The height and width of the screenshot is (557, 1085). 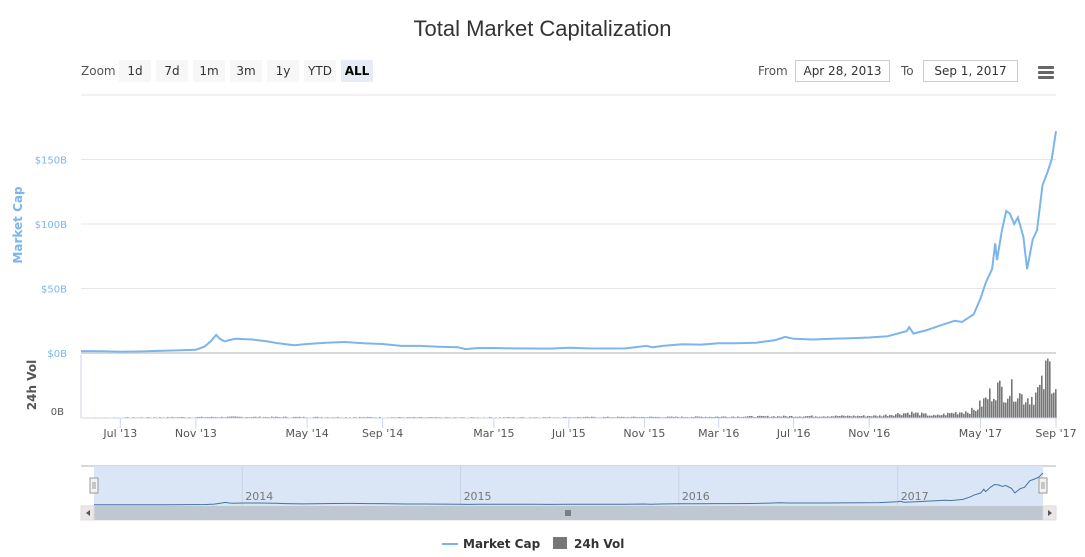 I want to click on x-tick-label: Nov '15, so click(x=644, y=433).